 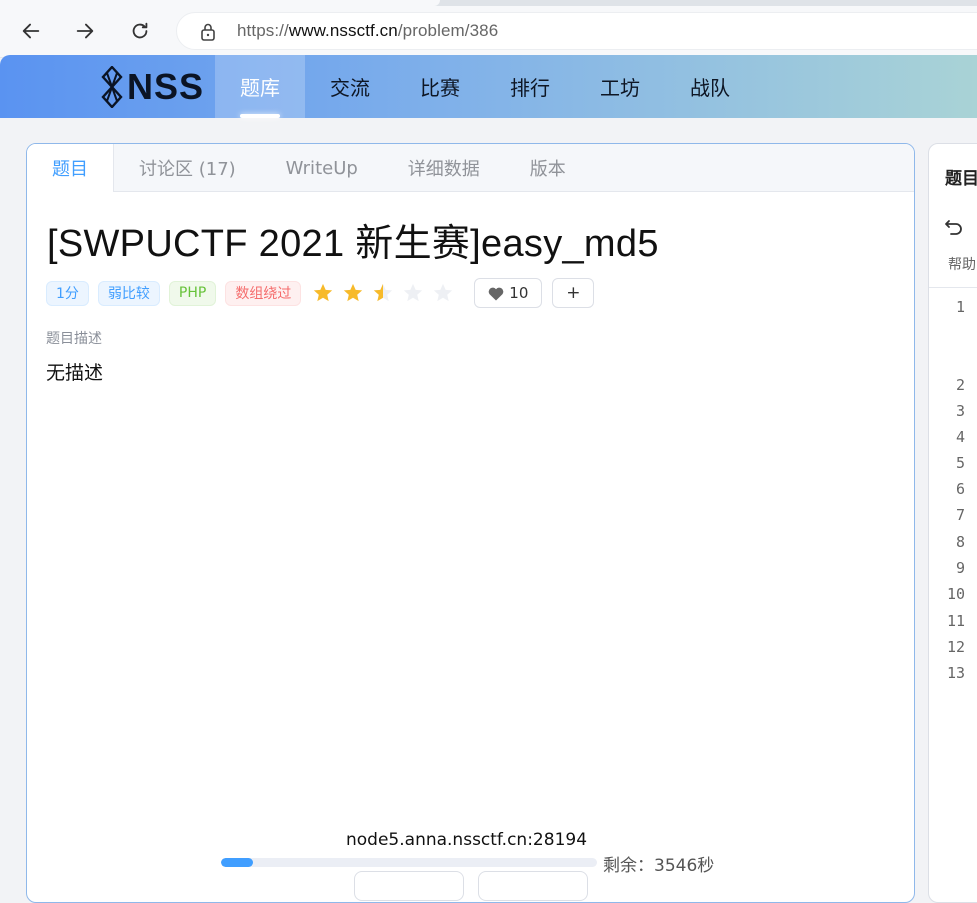 What do you see at coordinates (112, 87) in the screenshot?
I see `nss-logo-icon` at bounding box center [112, 87].